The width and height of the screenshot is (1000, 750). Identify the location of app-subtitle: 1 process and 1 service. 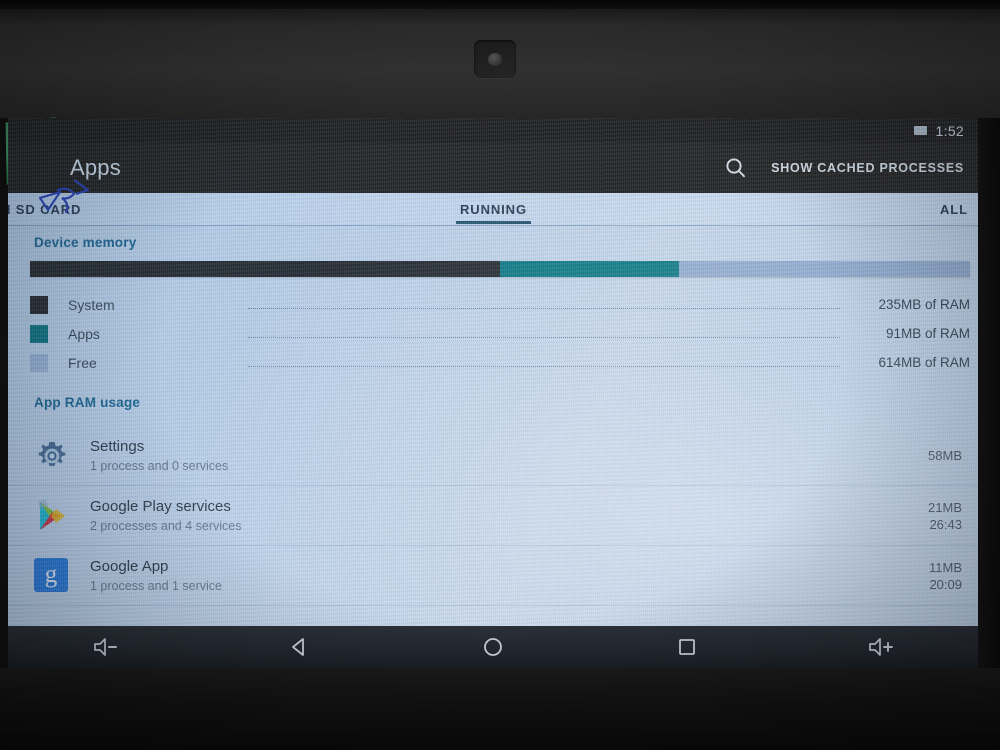
(156, 585).